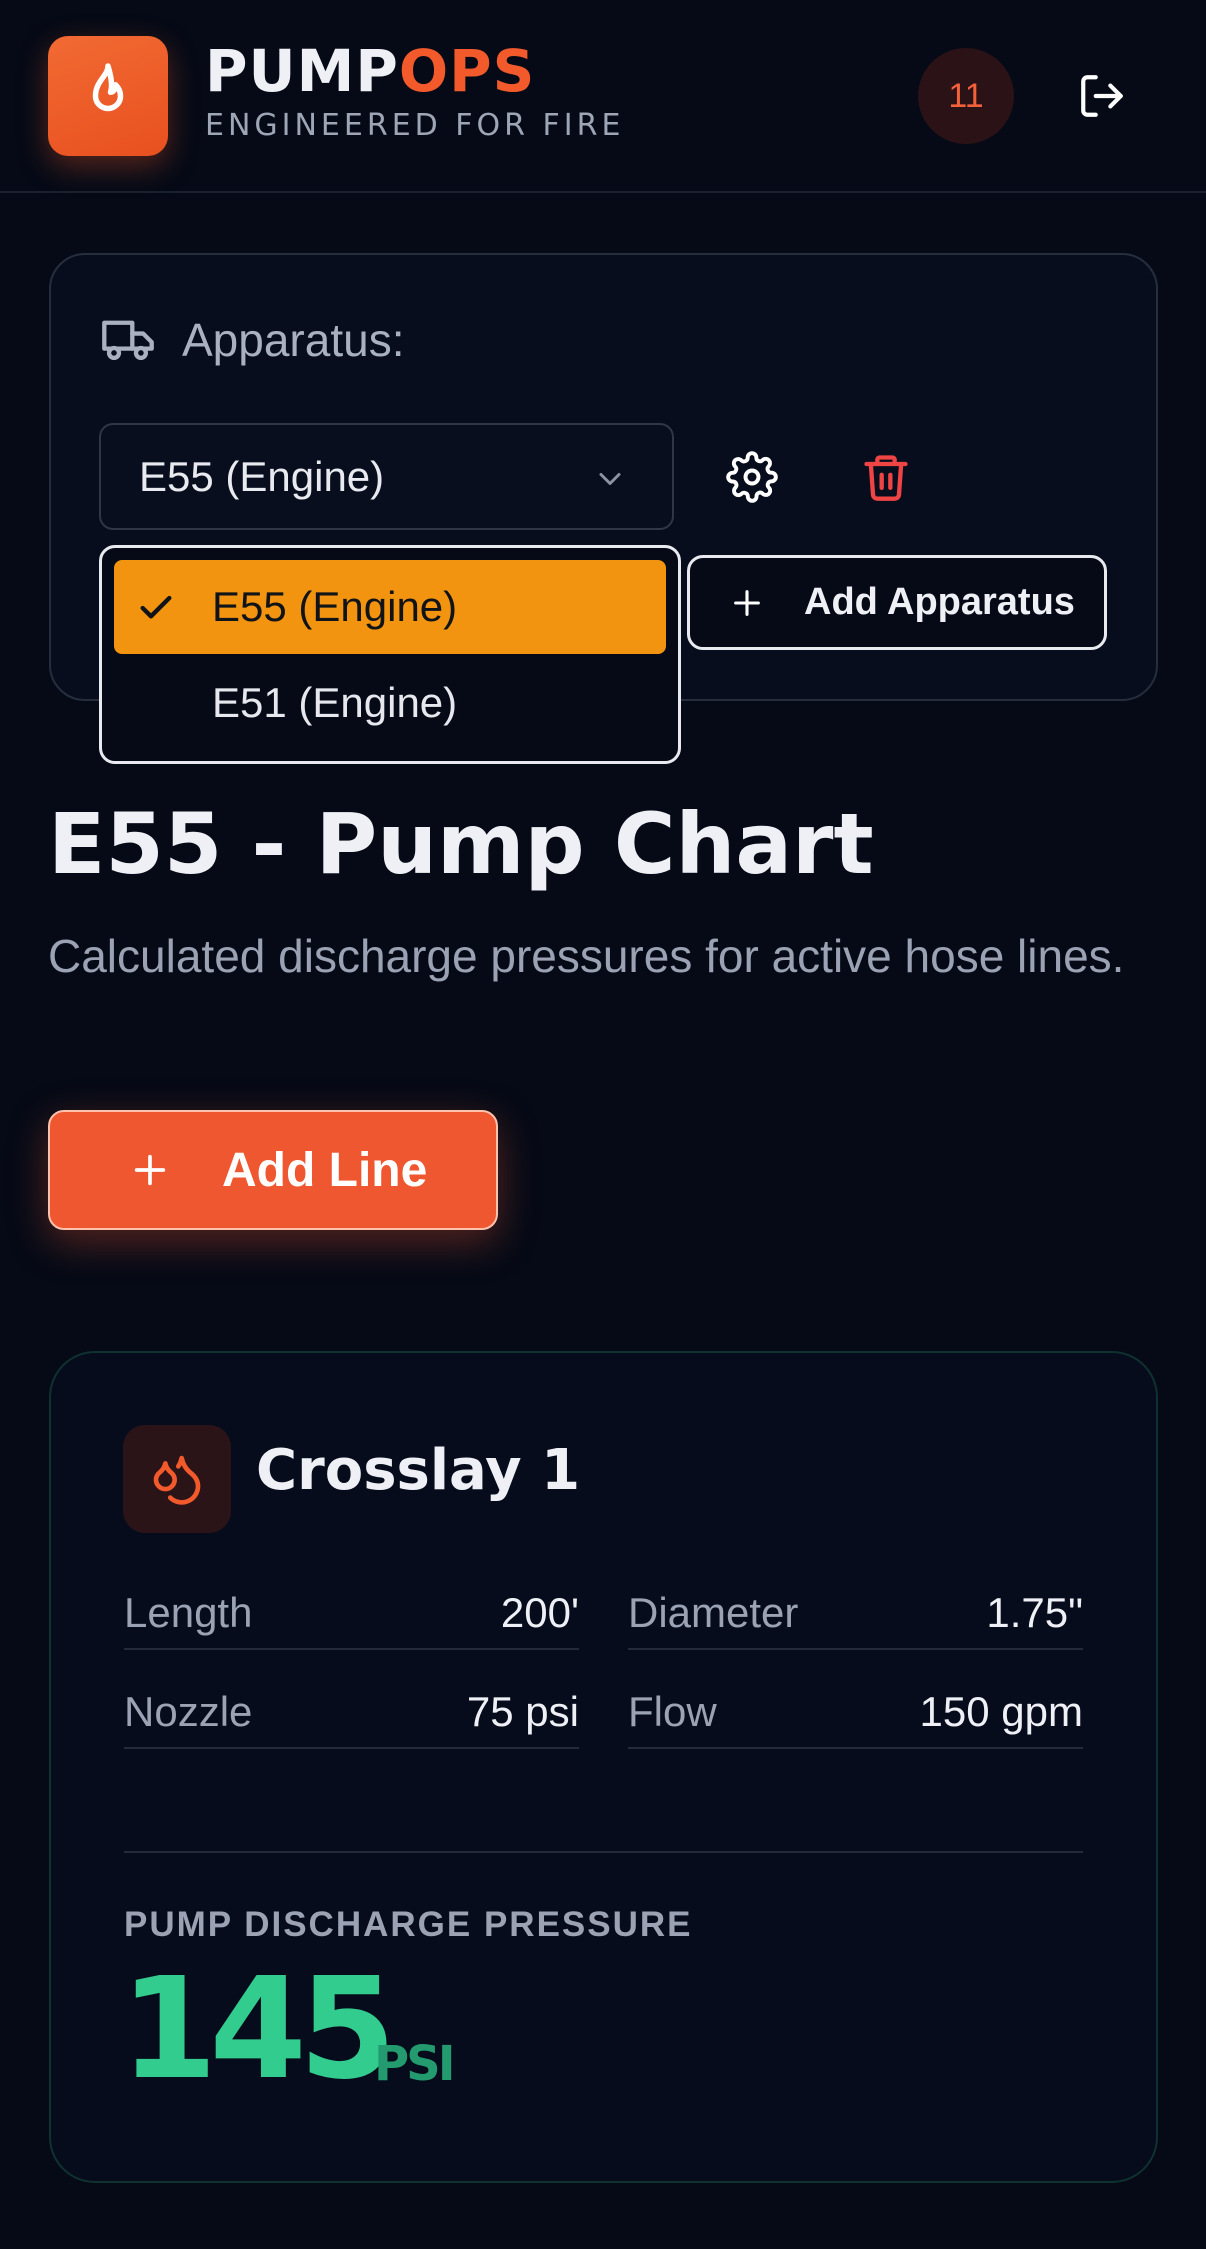 The image size is (1206, 2249). What do you see at coordinates (1001, 1711) in the screenshot?
I see `stat-value: 150 gpm` at bounding box center [1001, 1711].